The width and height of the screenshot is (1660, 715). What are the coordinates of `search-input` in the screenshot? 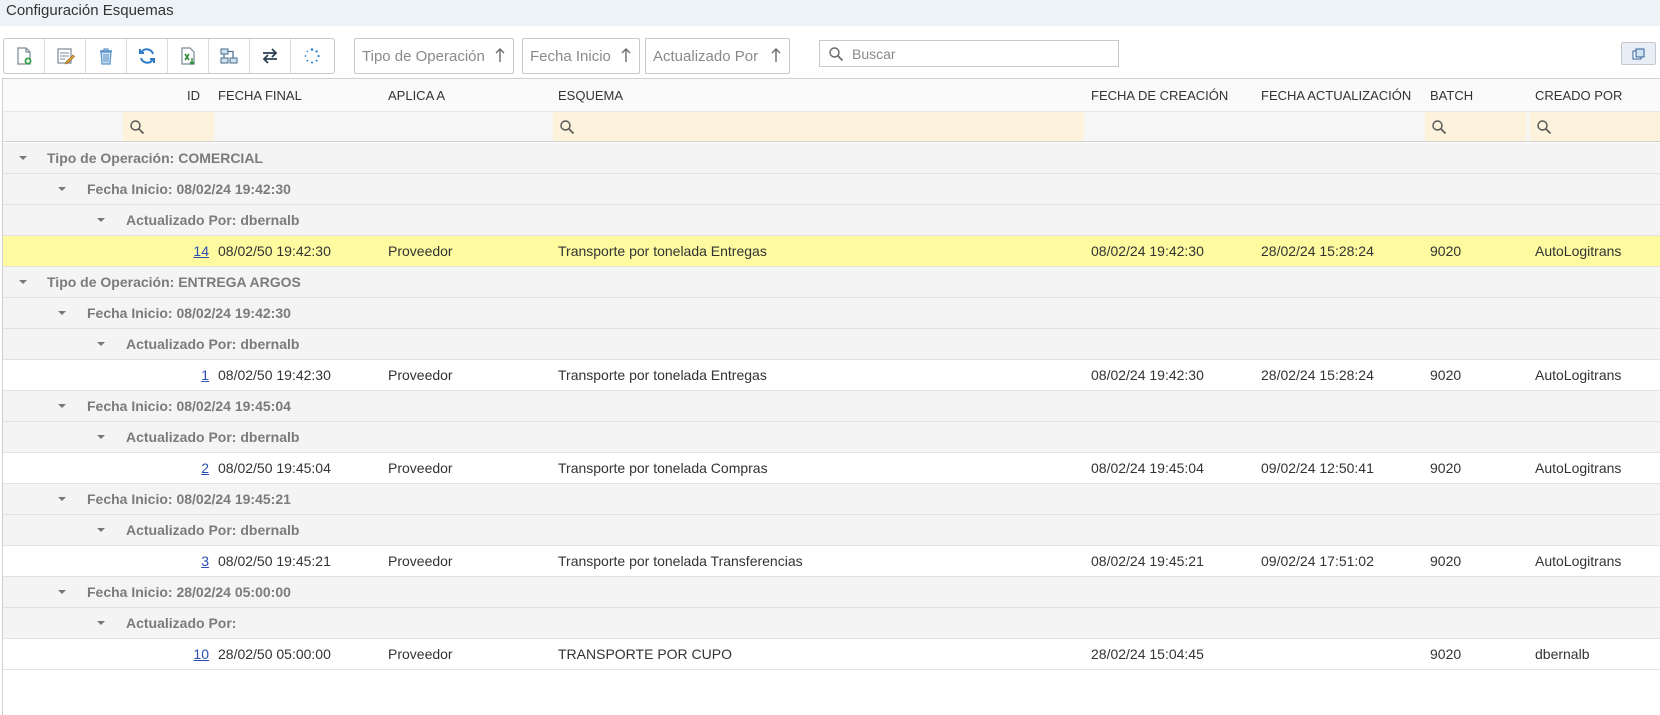 It's located at (982, 53).